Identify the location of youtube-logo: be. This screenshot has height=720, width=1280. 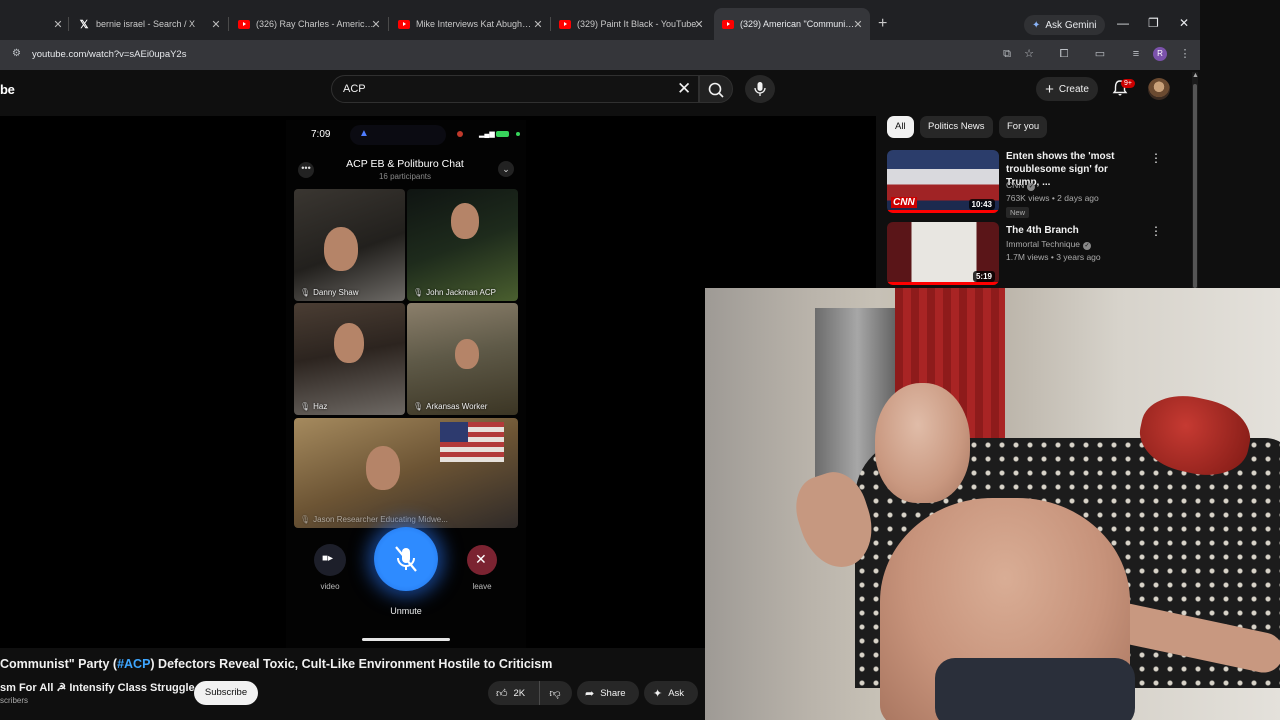
(7, 89).